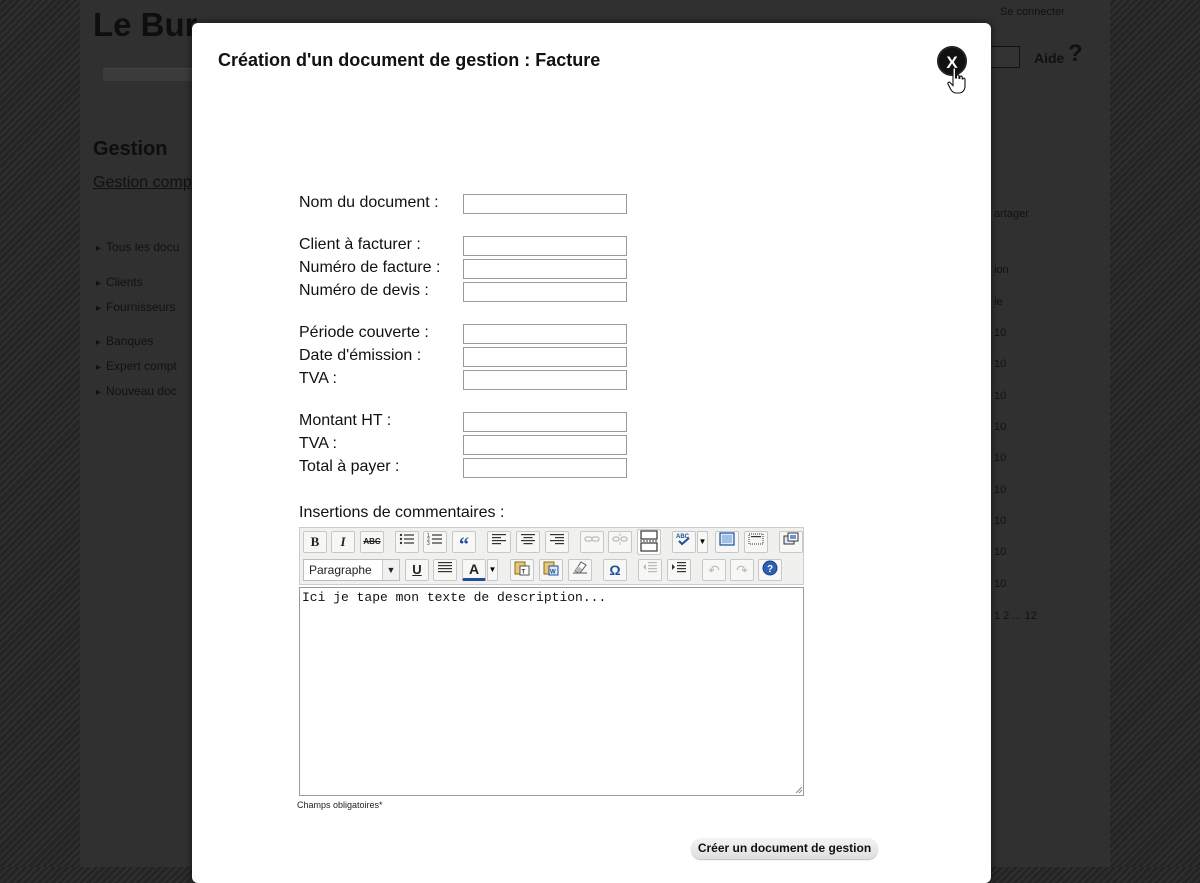 Image resolution: width=1200 pixels, height=883 pixels. I want to click on visual-aid-icon, so click(756, 542).